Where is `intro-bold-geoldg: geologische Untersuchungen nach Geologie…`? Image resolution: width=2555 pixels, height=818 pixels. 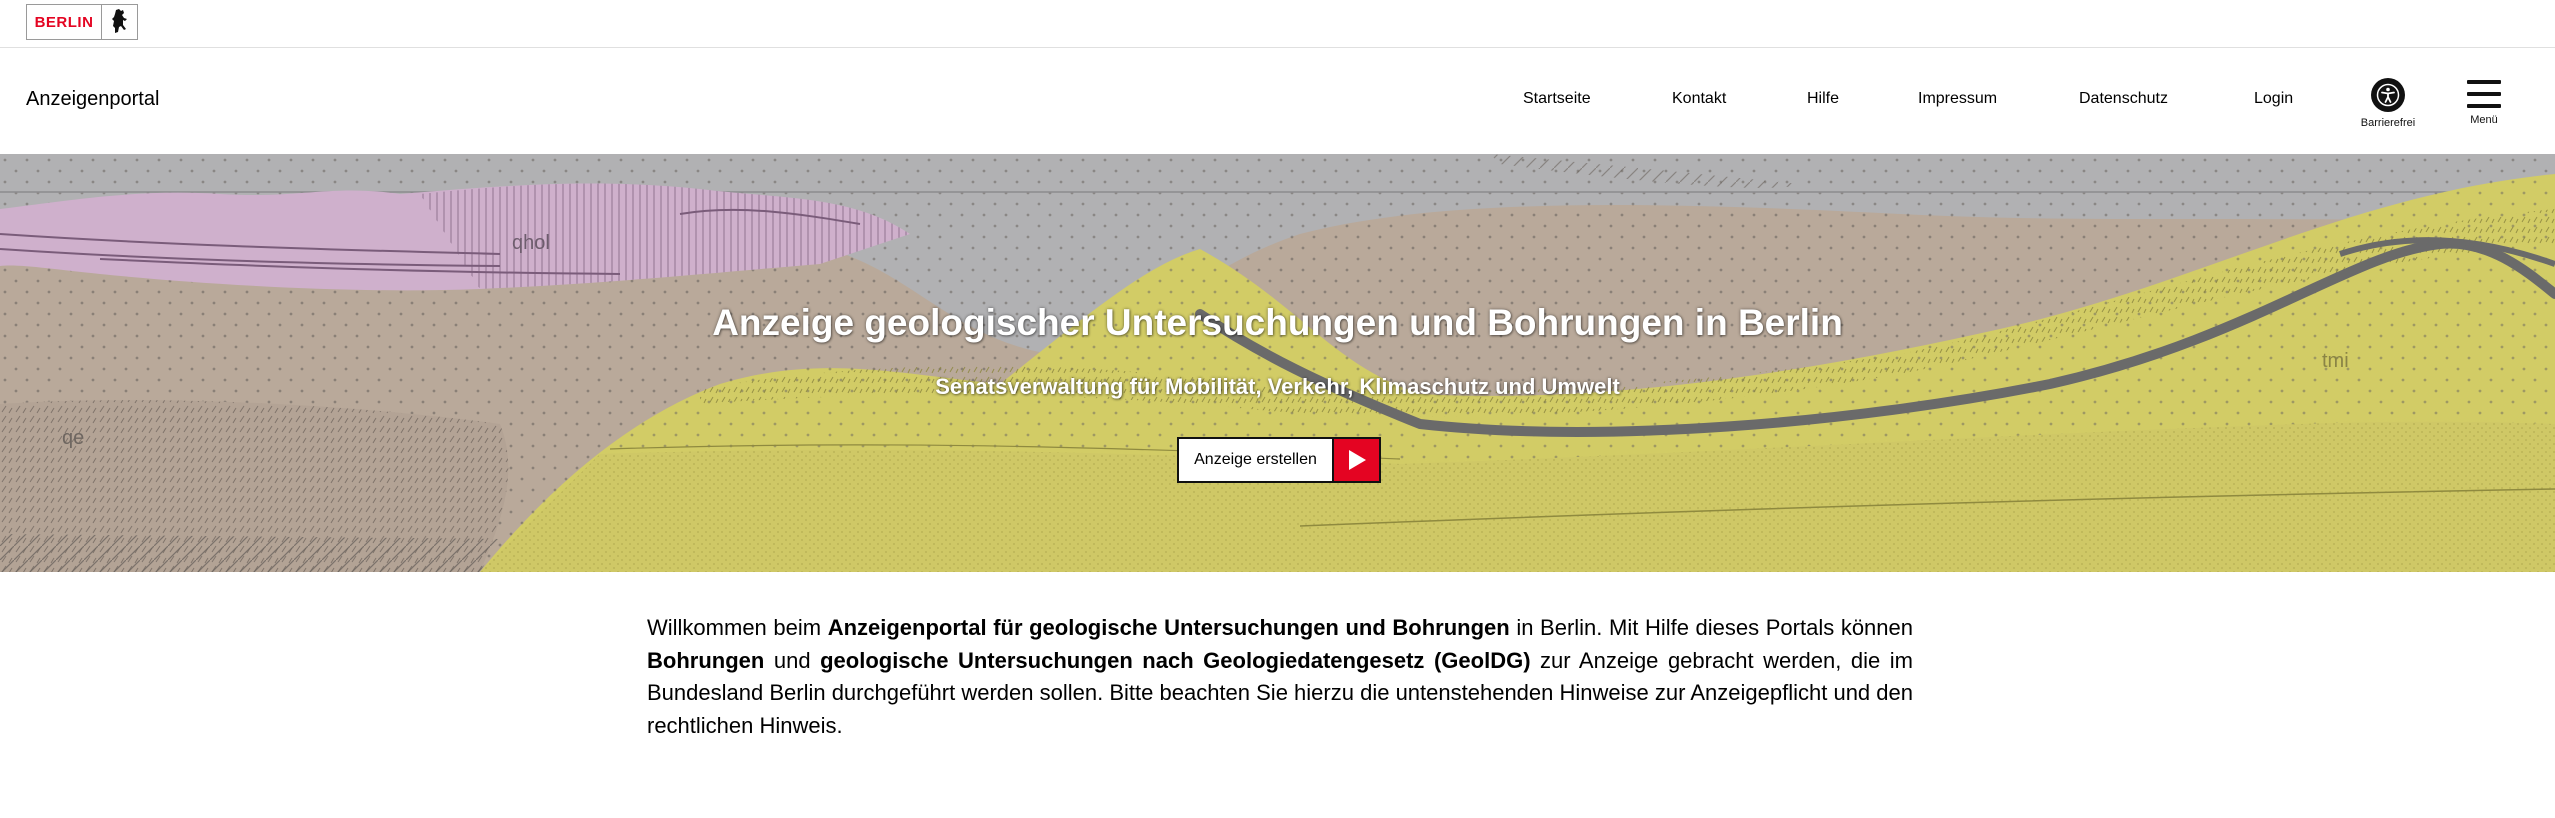 intro-bold-geoldg: geologische Untersuchungen nach Geologie… is located at coordinates (1175, 660).